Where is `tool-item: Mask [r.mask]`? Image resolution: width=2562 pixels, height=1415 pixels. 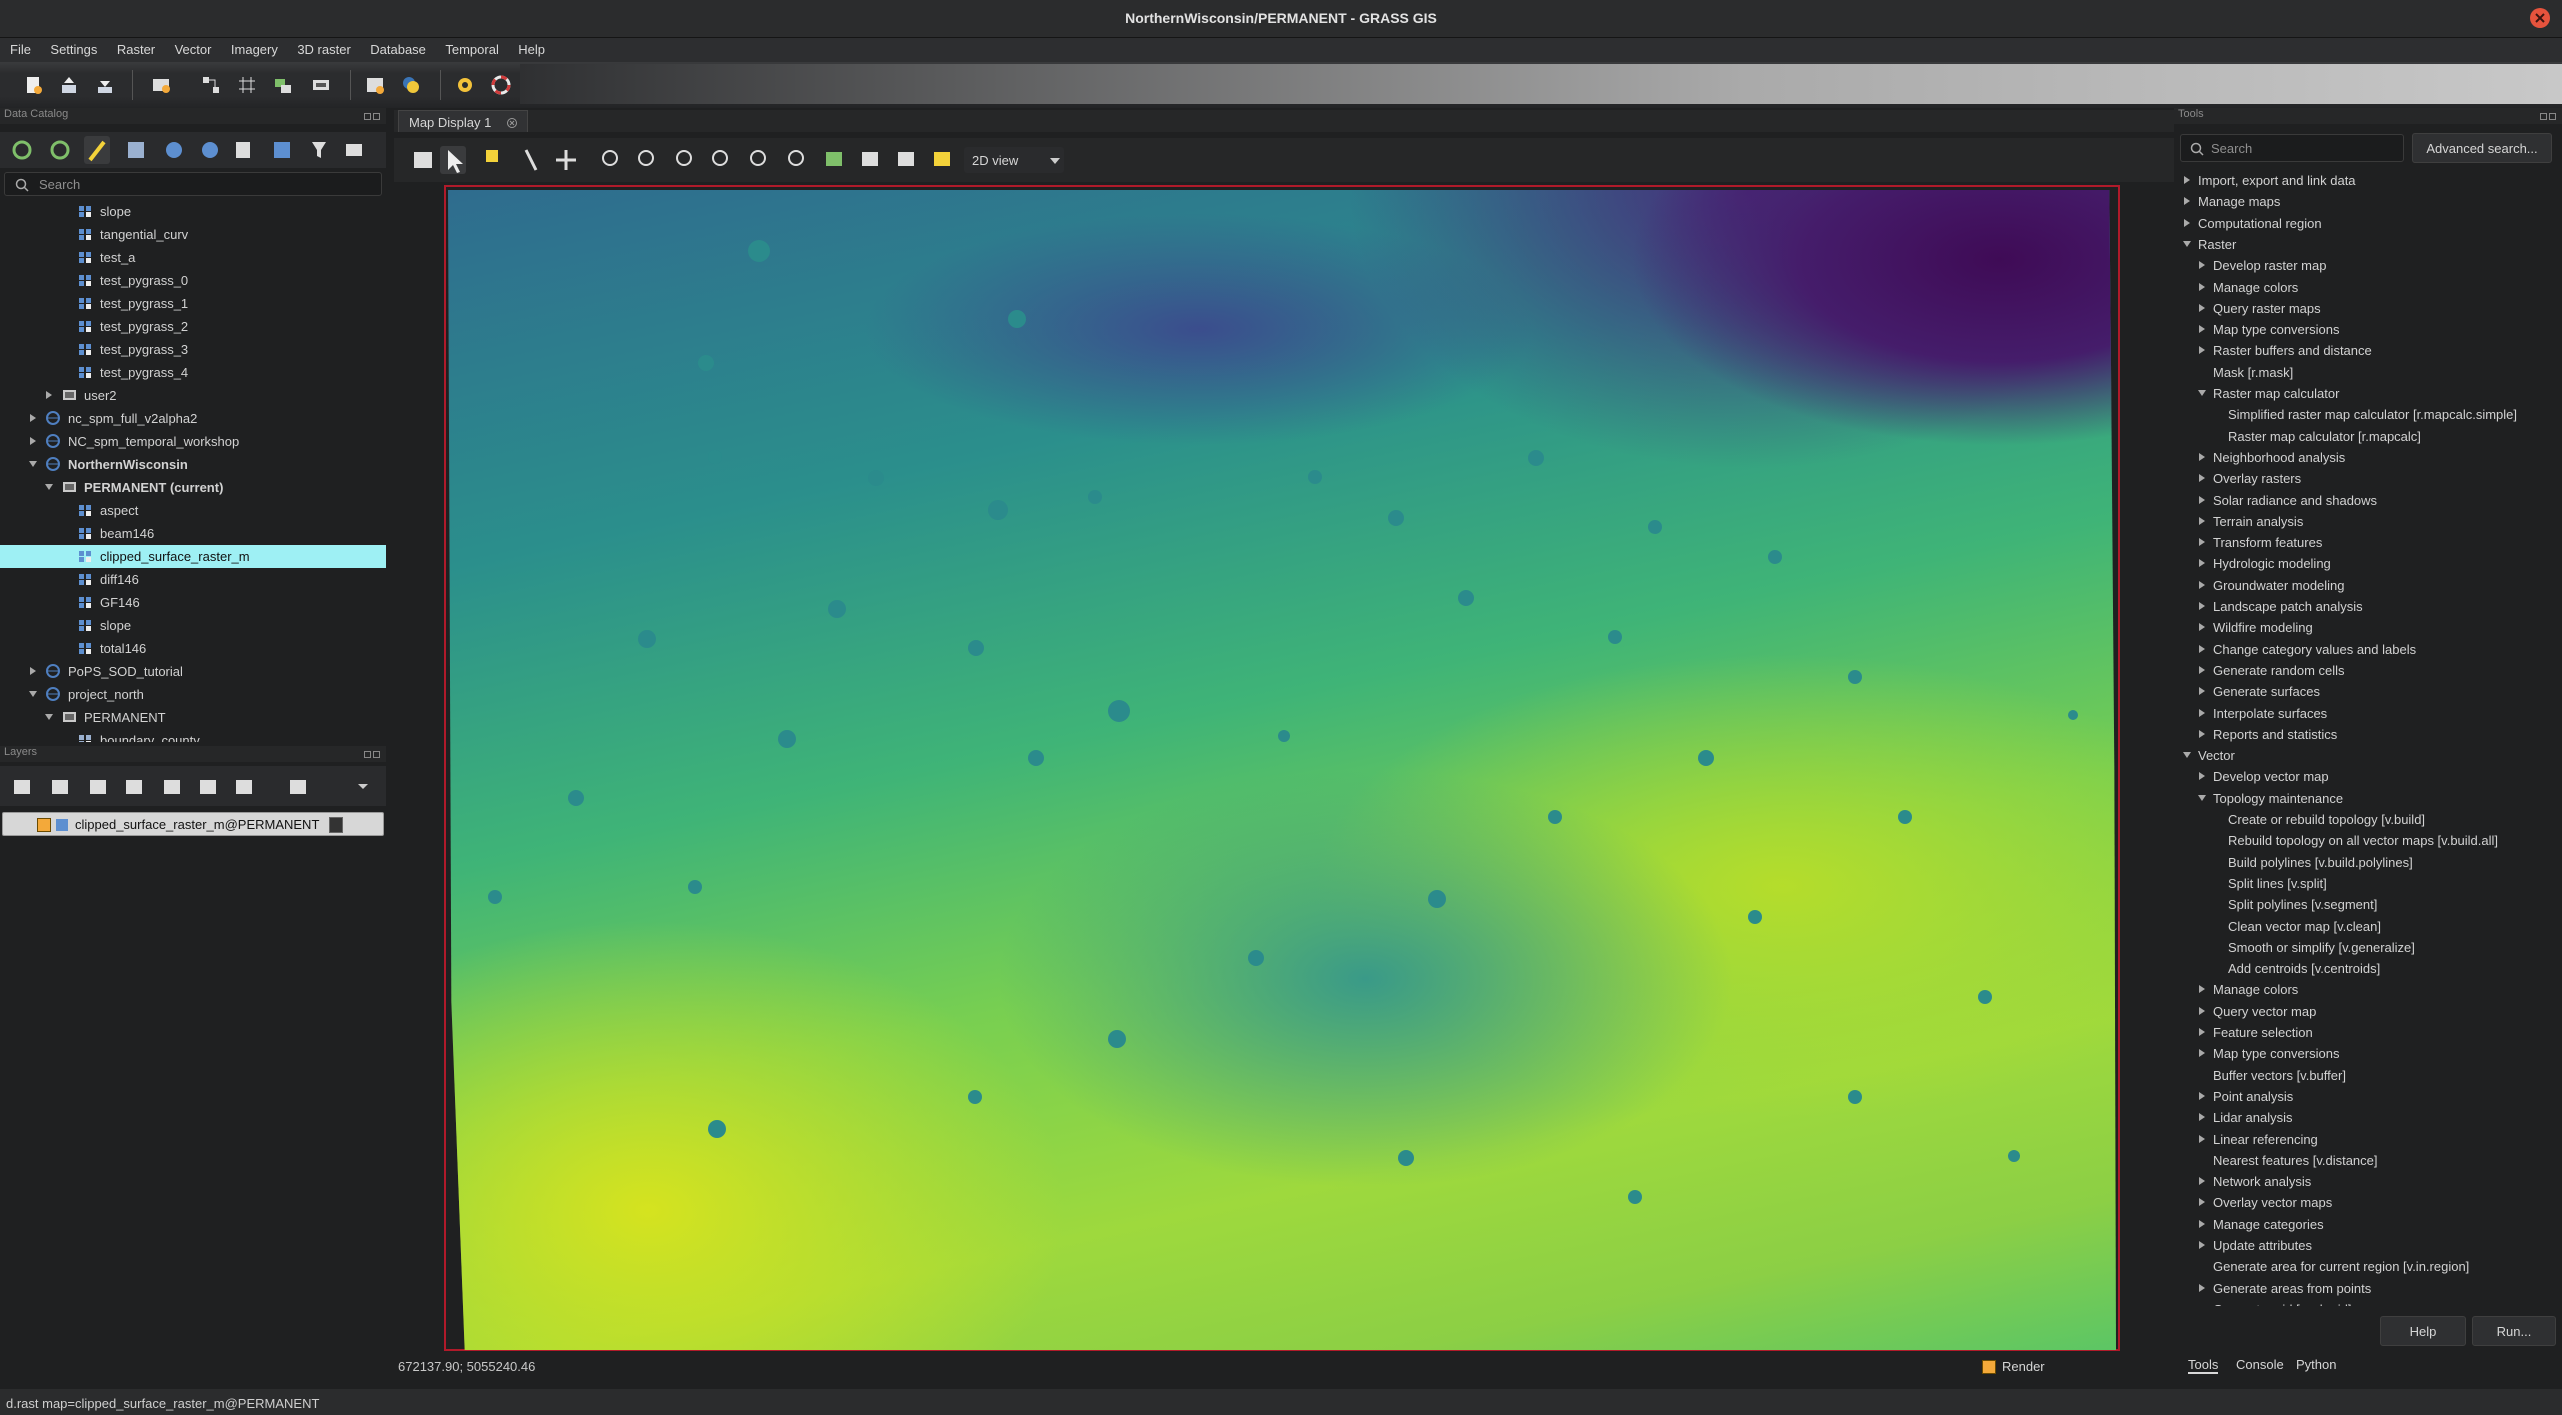
tool-item: Mask [r.mask] is located at coordinates (2370, 372).